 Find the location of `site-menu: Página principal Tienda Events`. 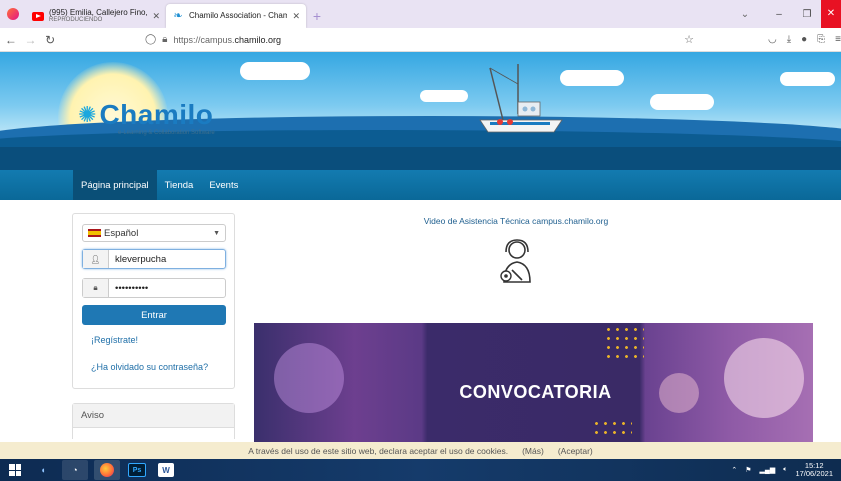

site-menu: Página principal Tienda Events is located at coordinates (420, 185).